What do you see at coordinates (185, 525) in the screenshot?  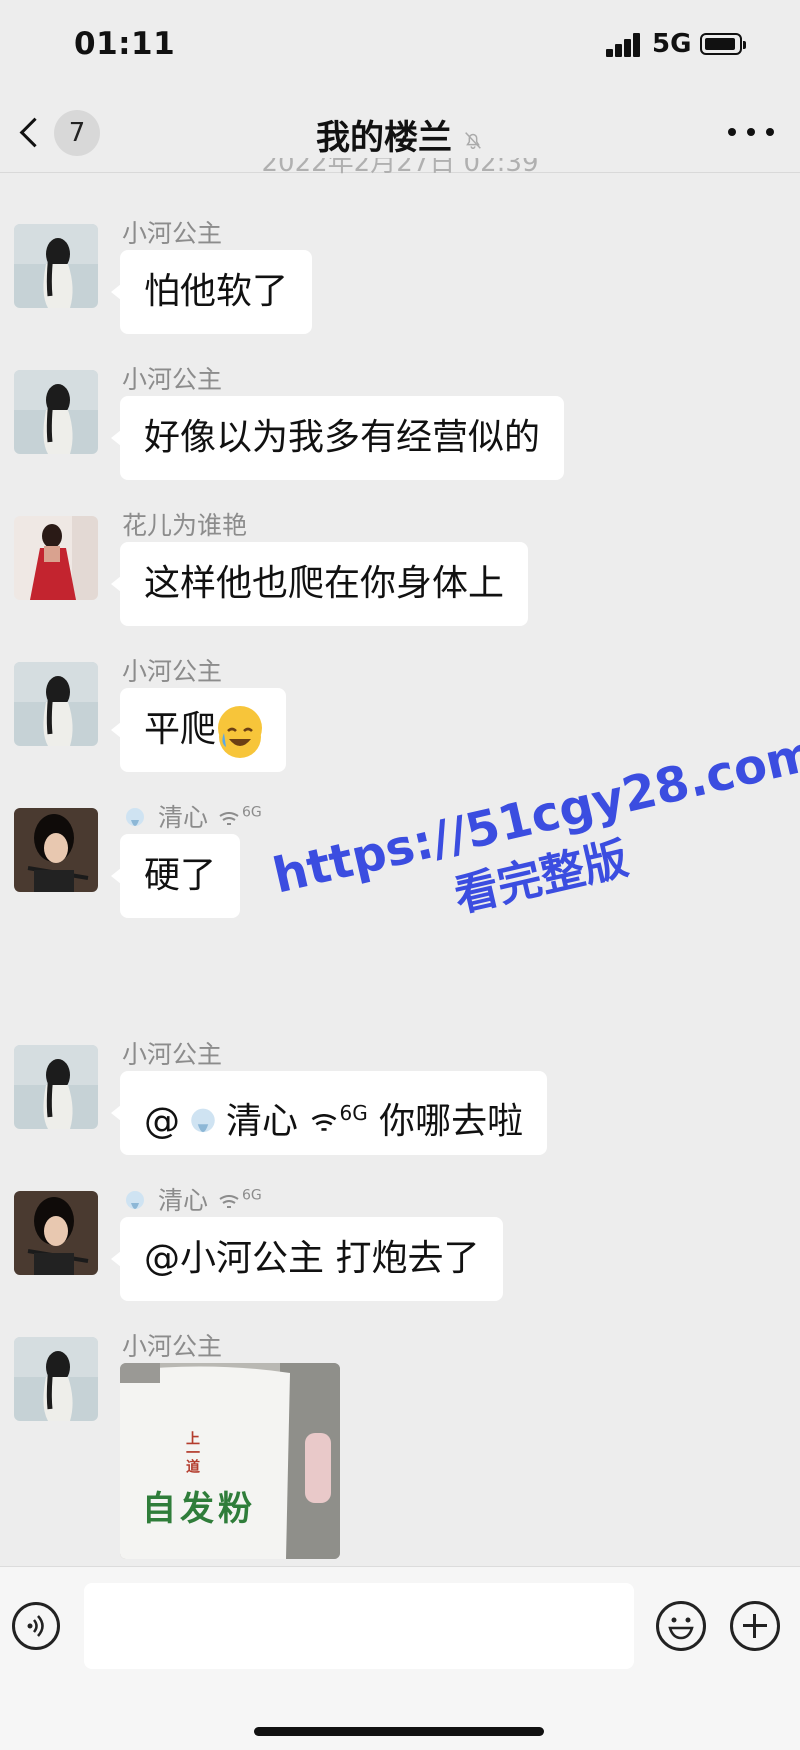 I see `sender-name: 花儿为谁艳` at bounding box center [185, 525].